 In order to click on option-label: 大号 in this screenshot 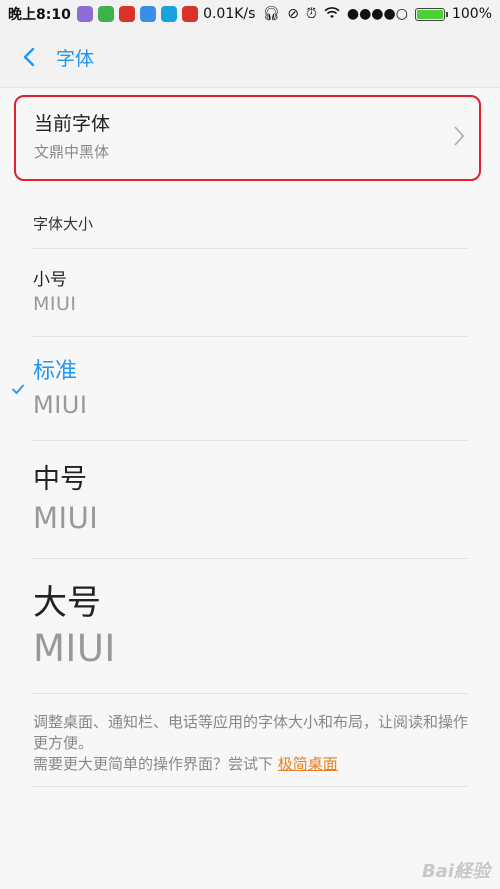, I will do `click(67, 603)`.